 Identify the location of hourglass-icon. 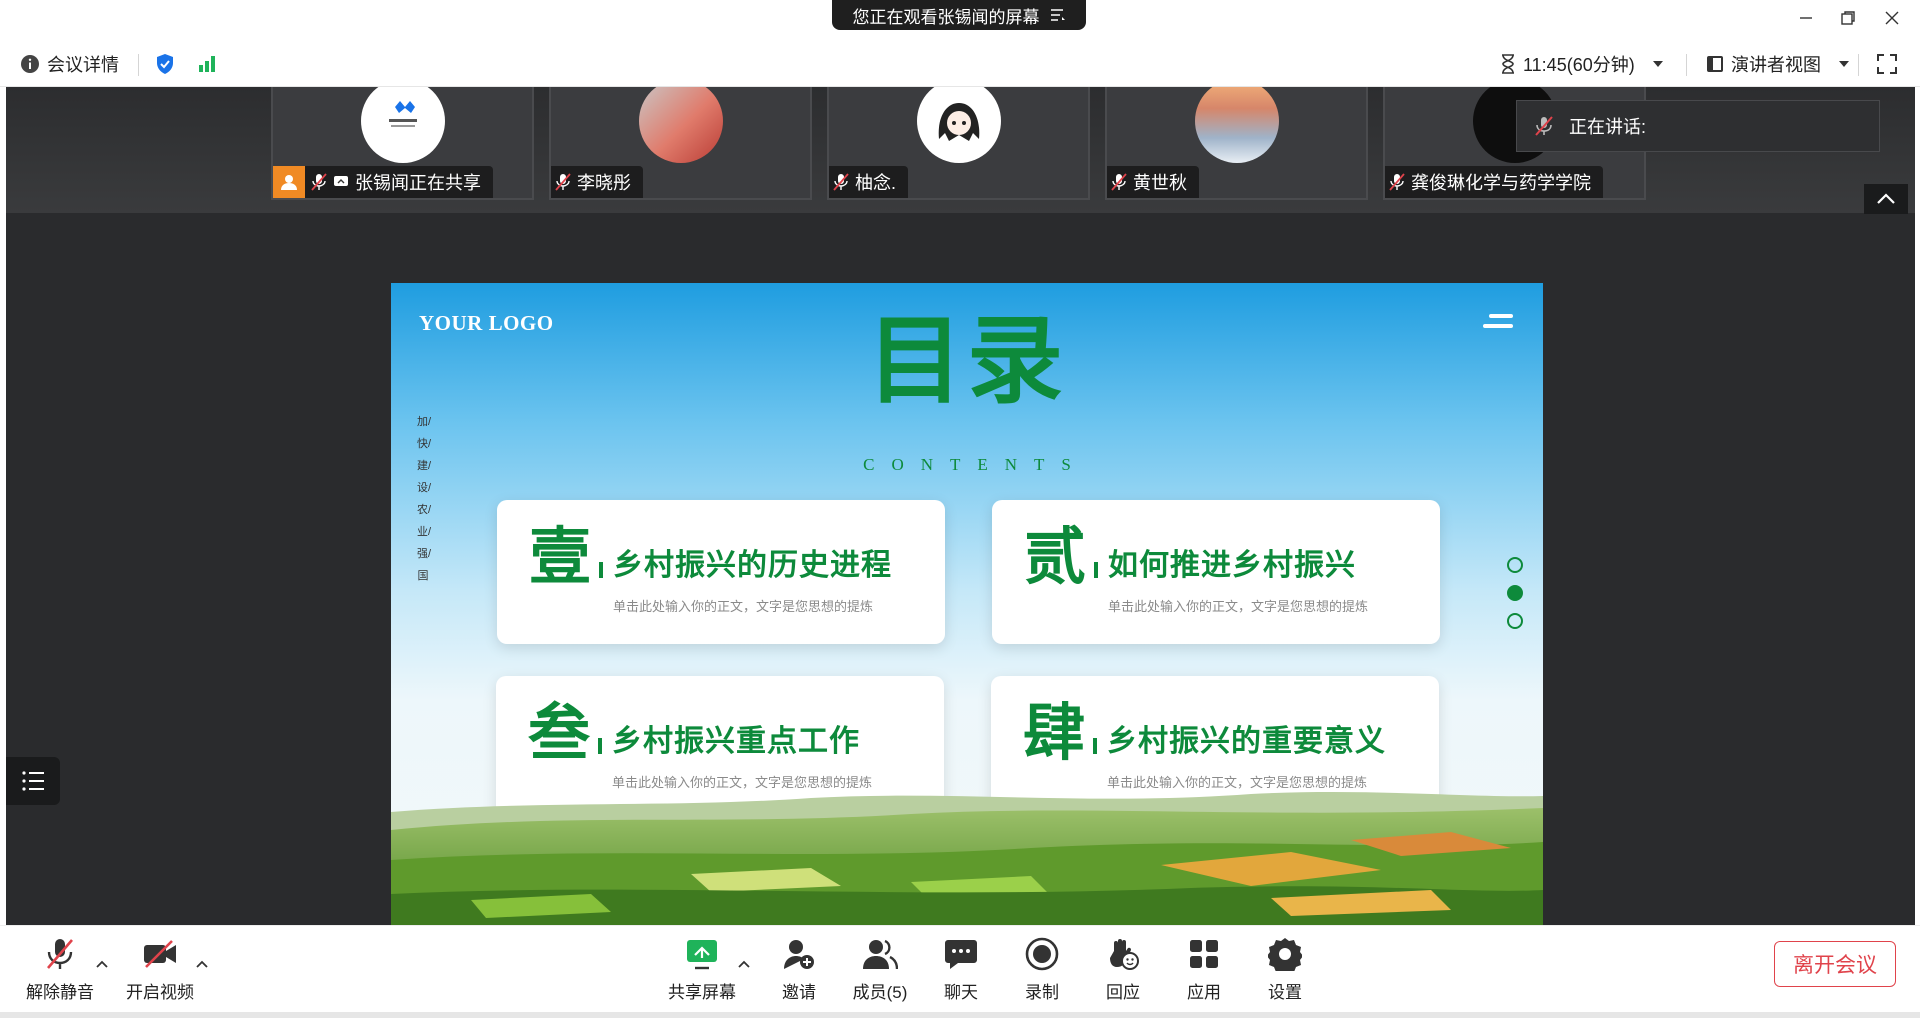
(1508, 64).